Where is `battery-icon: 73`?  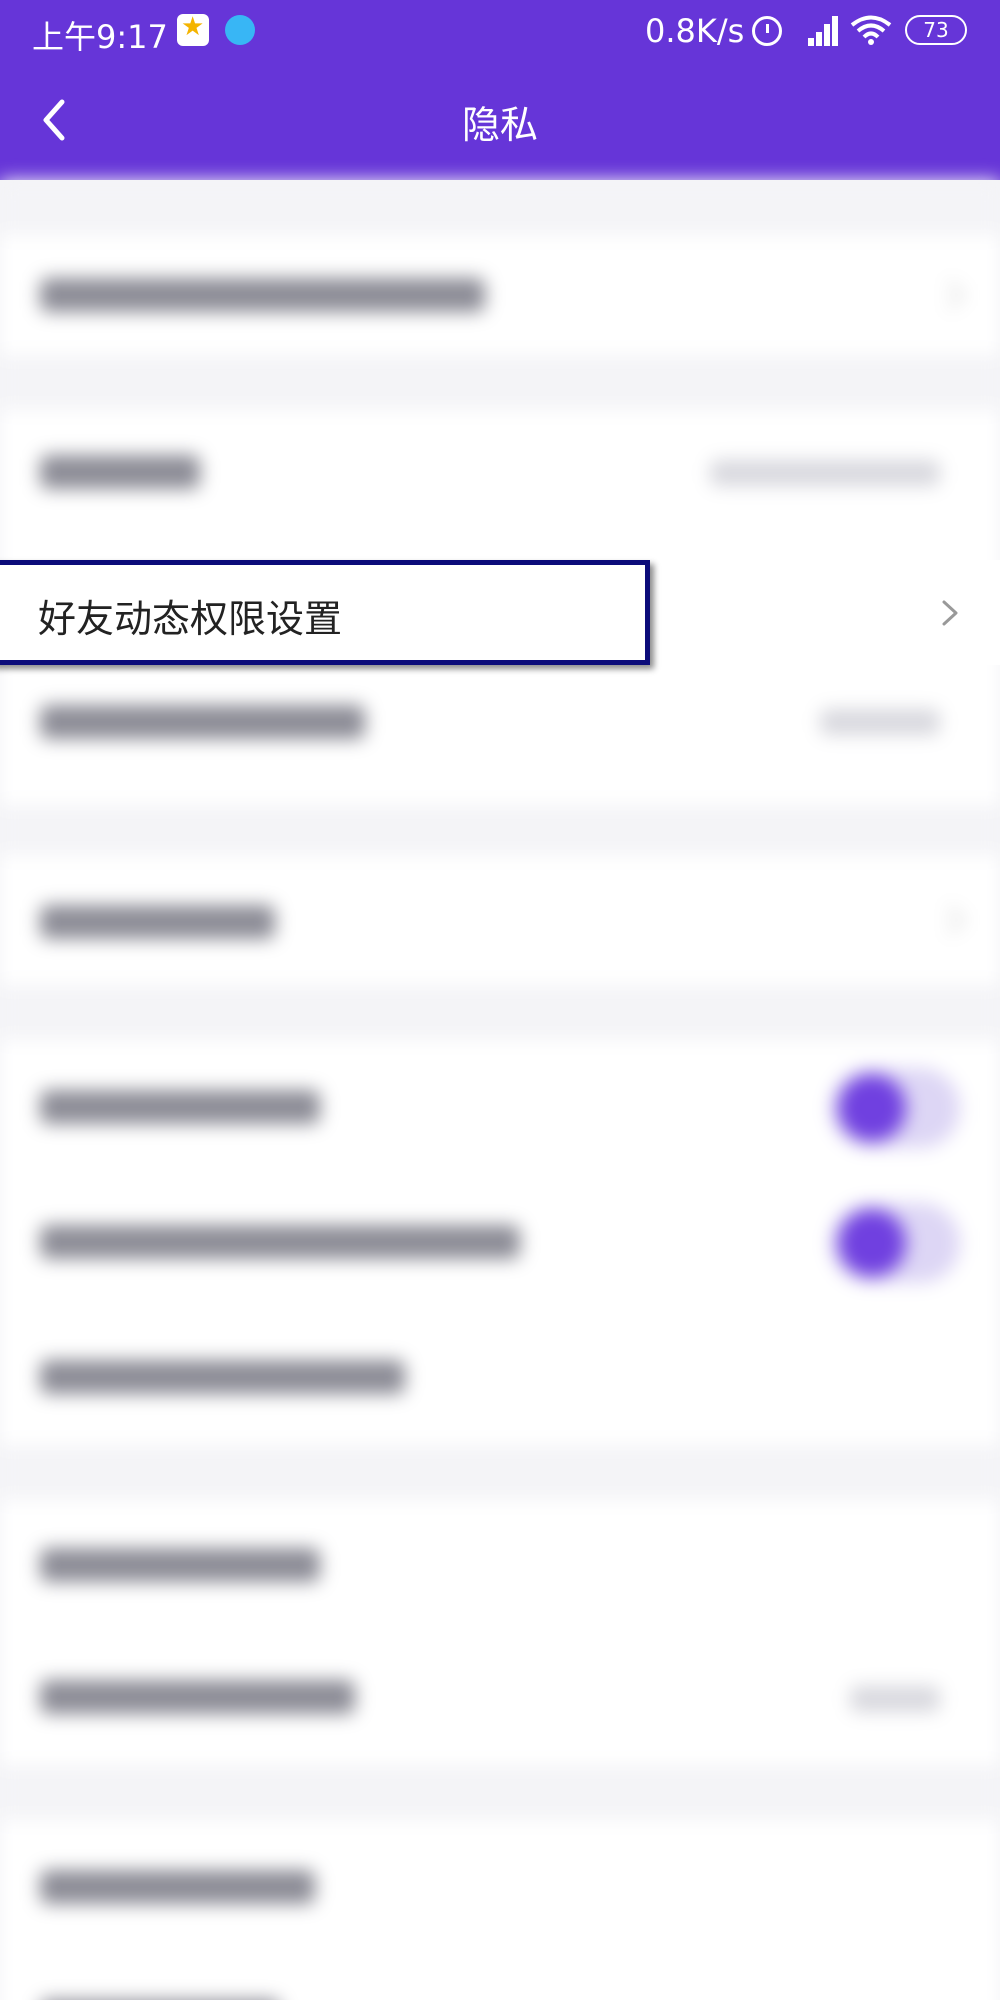
battery-icon: 73 is located at coordinates (936, 30).